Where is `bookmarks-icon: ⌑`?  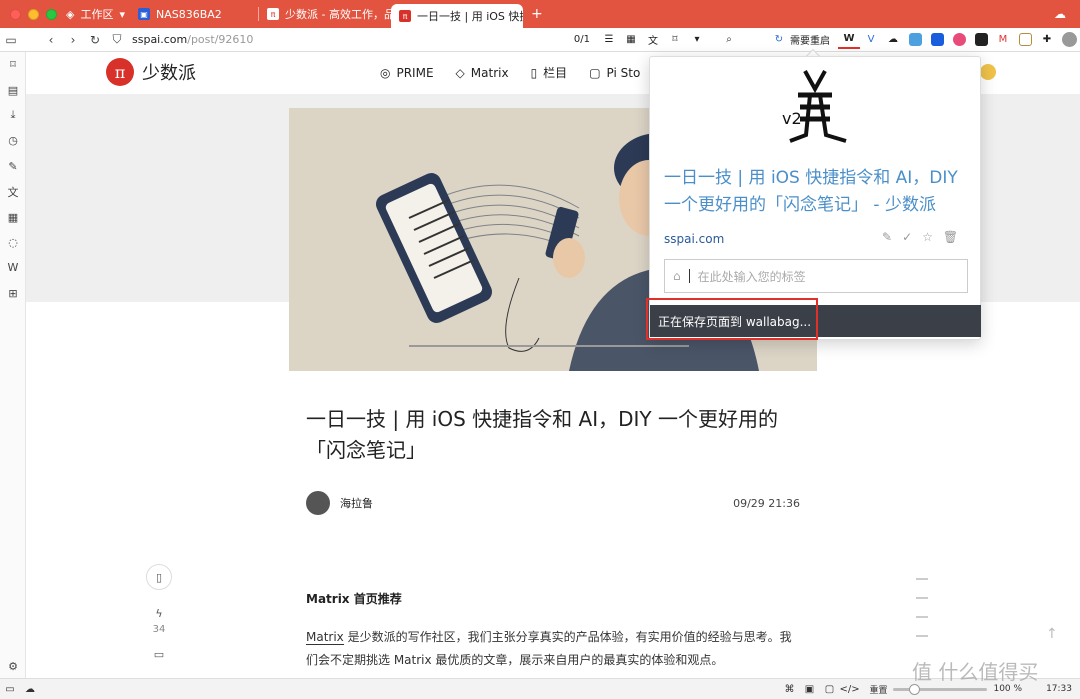 bookmarks-icon: ⌑ is located at coordinates (13, 64).